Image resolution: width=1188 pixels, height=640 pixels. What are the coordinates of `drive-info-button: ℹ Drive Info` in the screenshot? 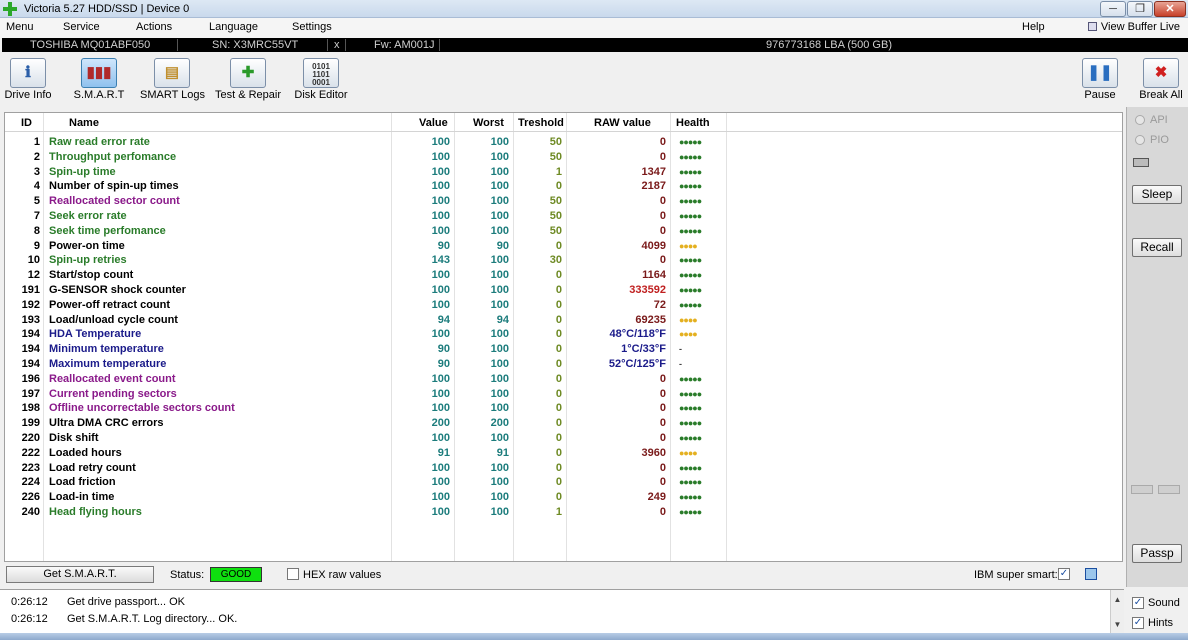 It's located at (28, 80).